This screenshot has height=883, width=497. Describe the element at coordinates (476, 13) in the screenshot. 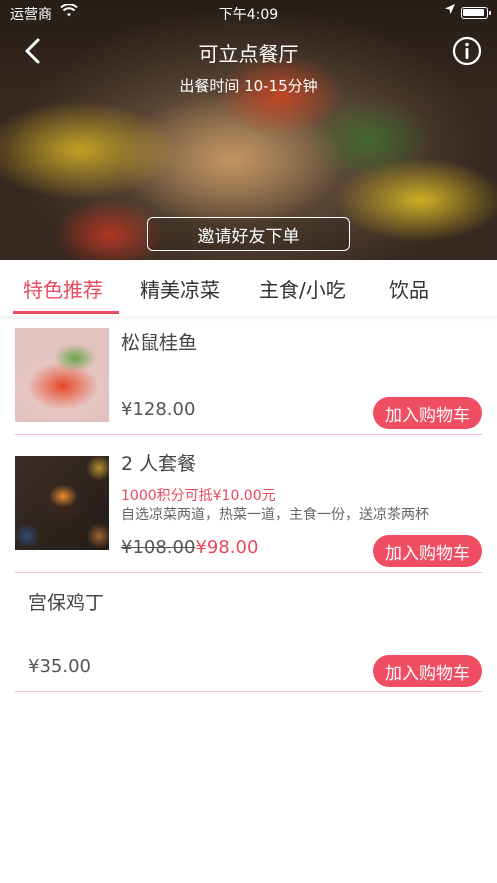

I see `battery-icon` at that location.